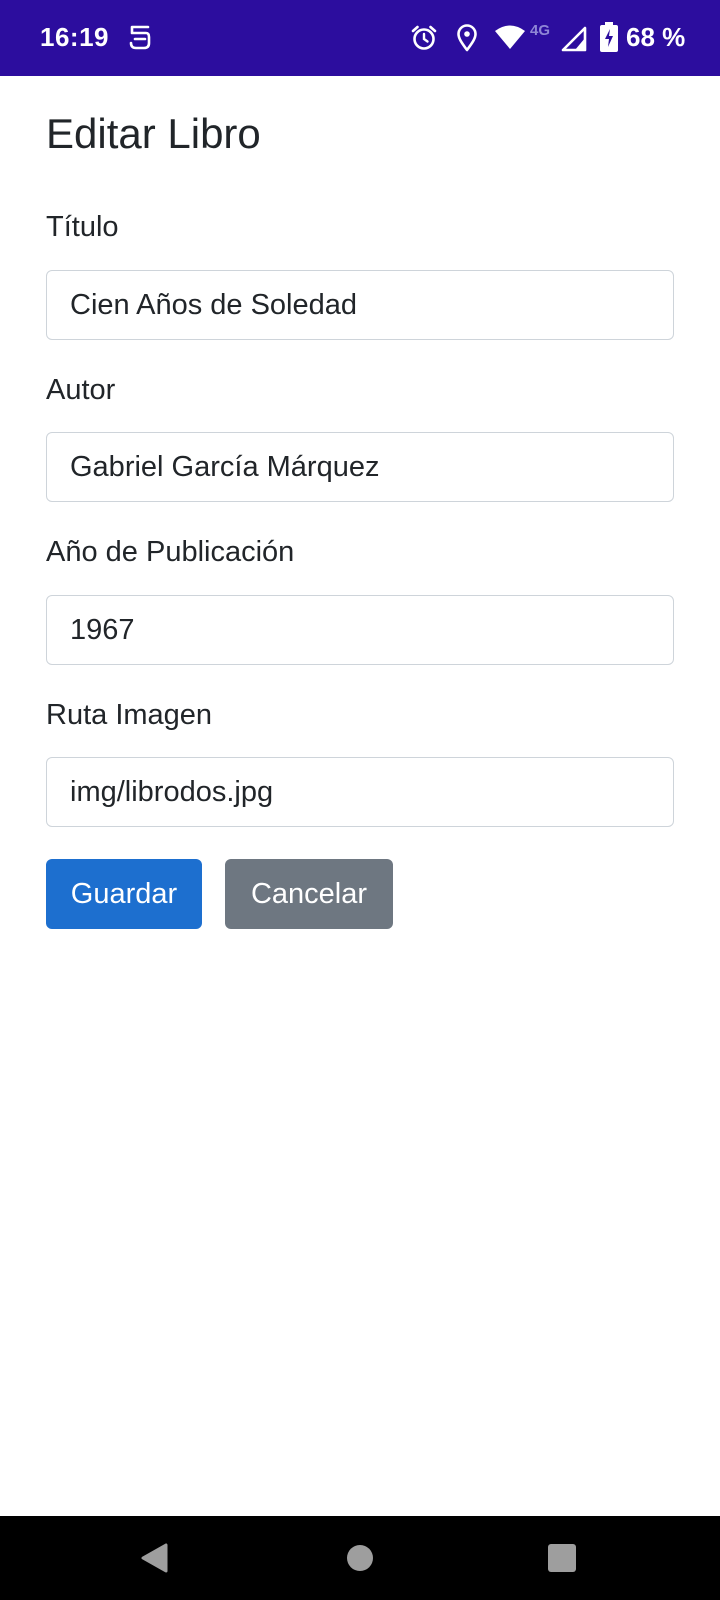 This screenshot has height=1600, width=720. Describe the element at coordinates (360, 467) in the screenshot. I see `author-input` at that location.